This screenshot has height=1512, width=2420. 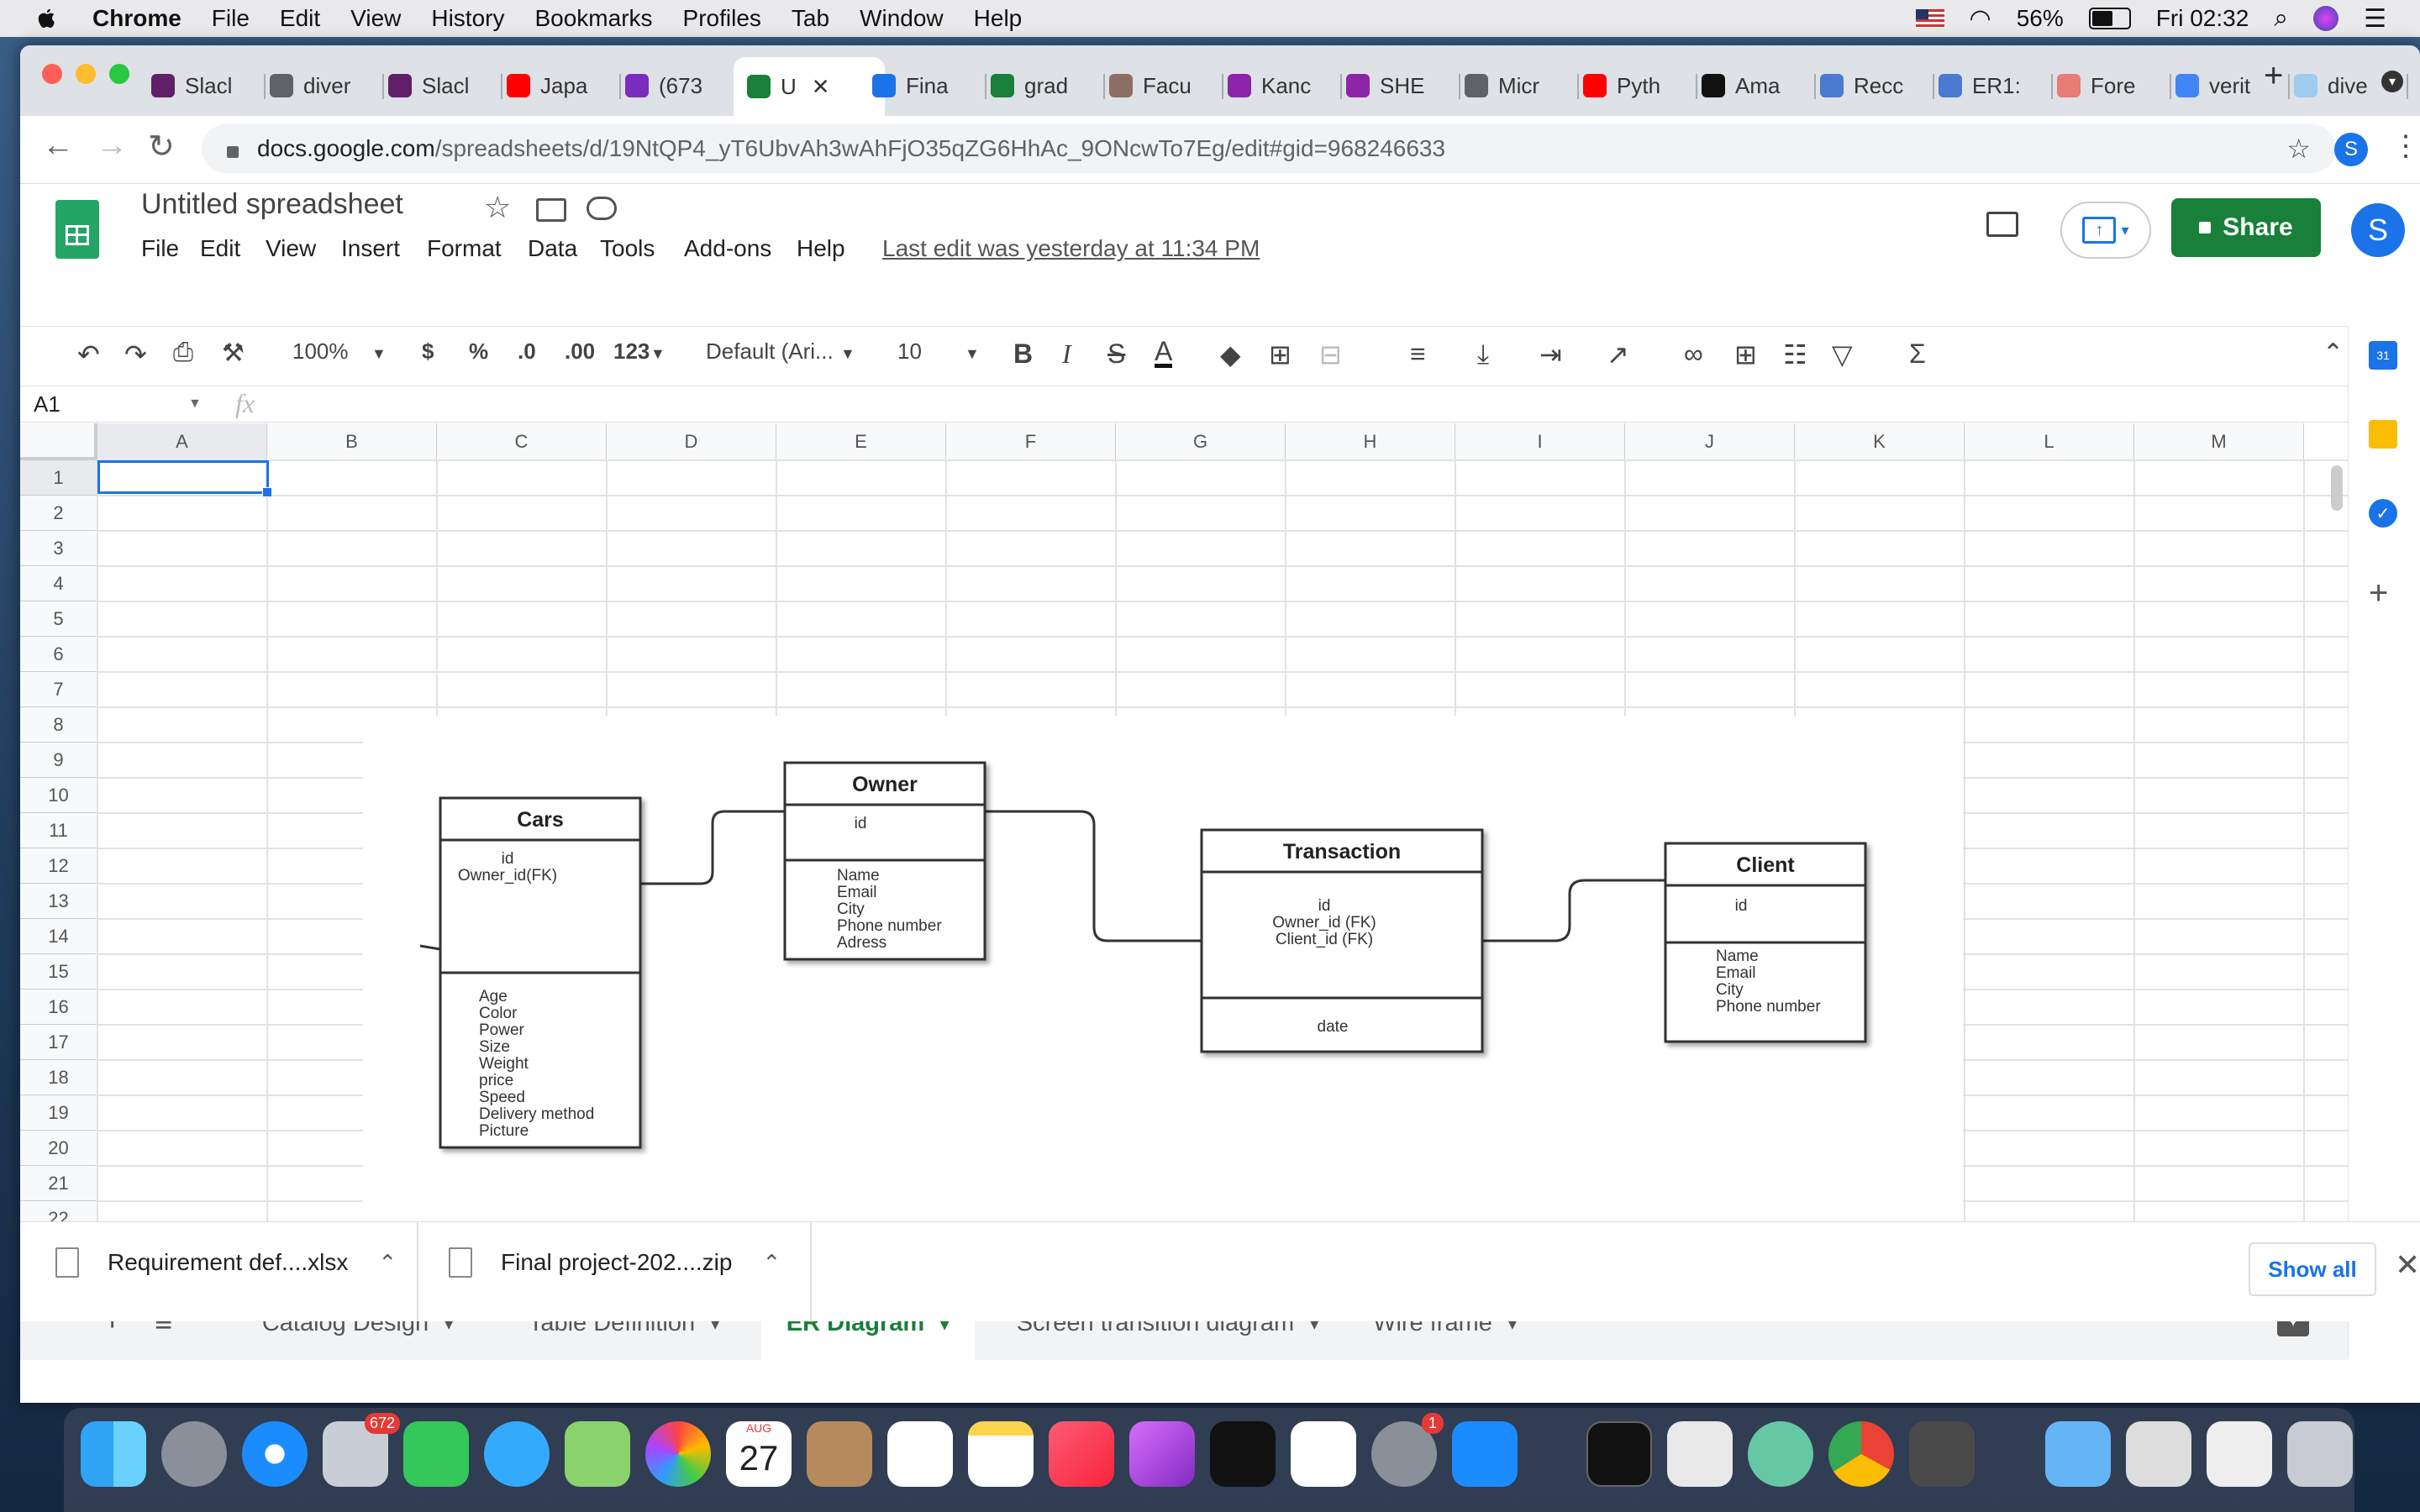 I want to click on print-icon: ⎙, so click(x=183, y=353).